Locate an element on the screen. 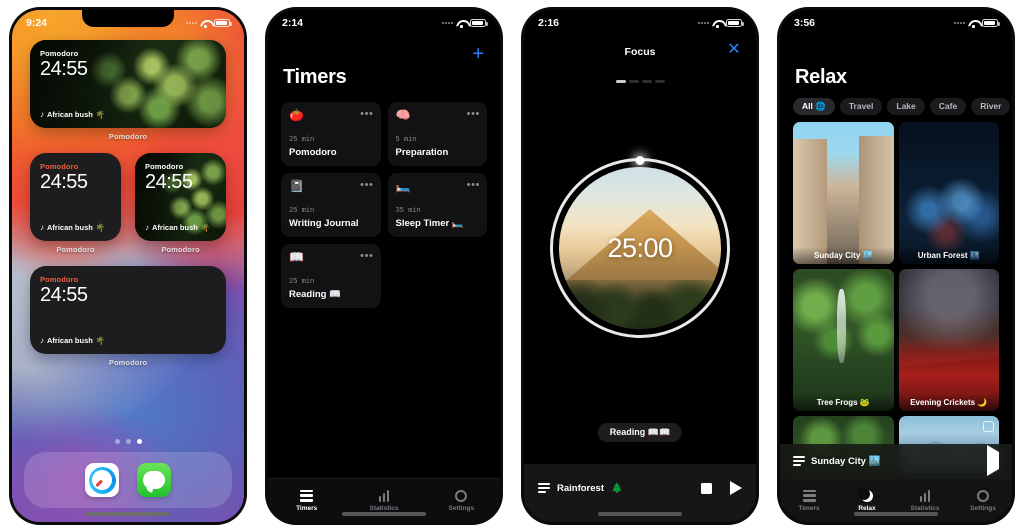 This screenshot has height=531, width=1024. timer-name: Writing Journal is located at coordinates (324, 223).